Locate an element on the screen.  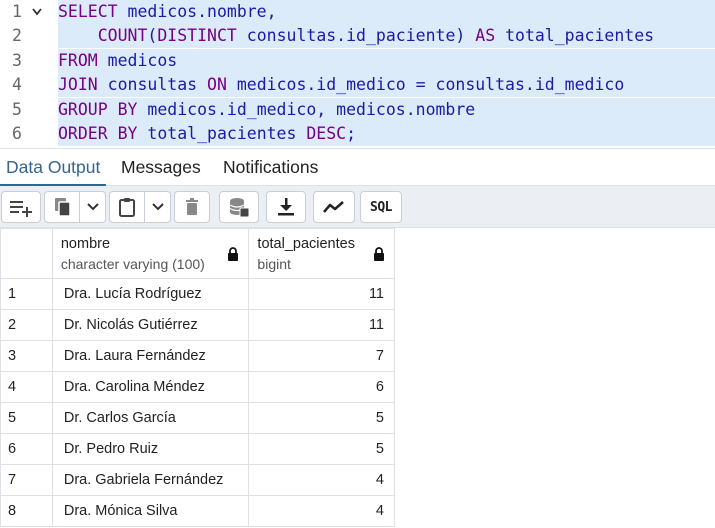
add-row-icon is located at coordinates (21, 209).